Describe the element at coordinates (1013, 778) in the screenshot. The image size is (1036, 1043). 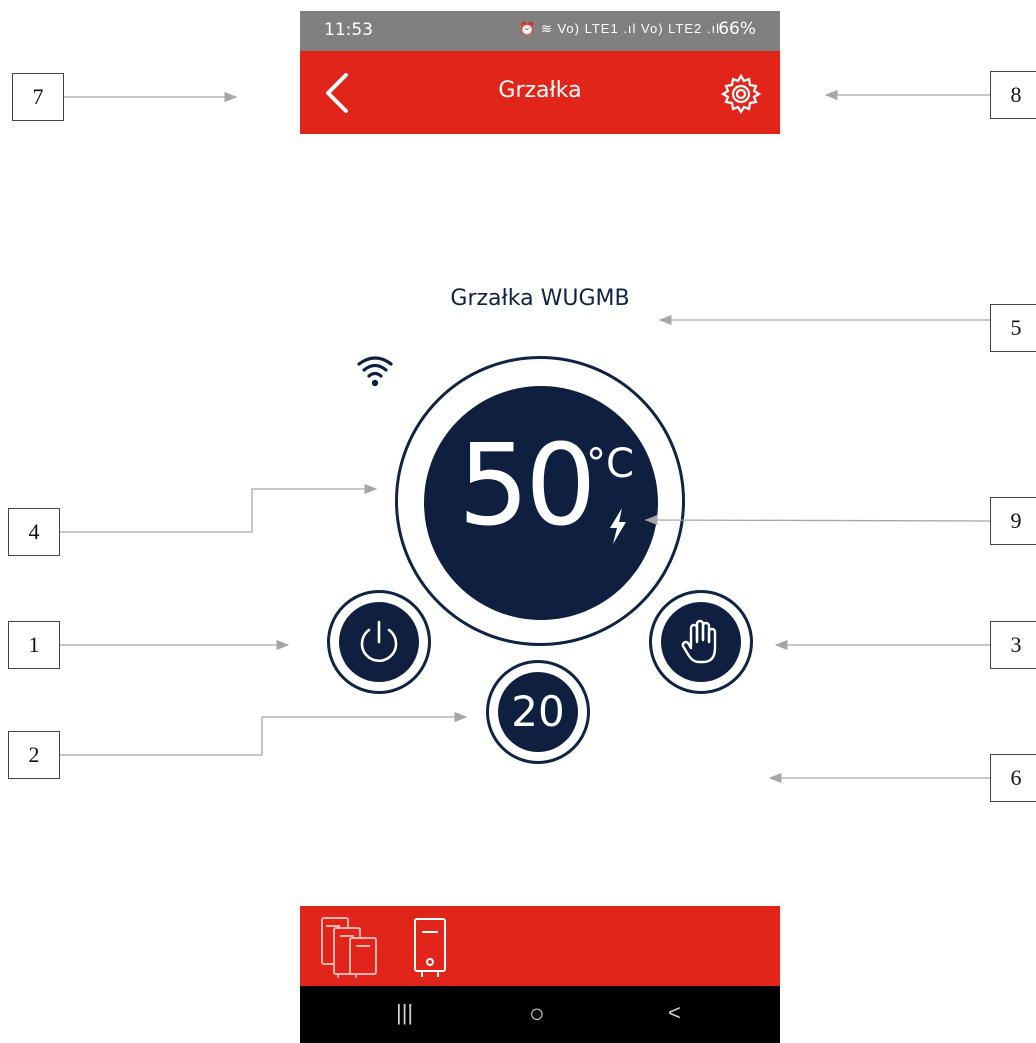
I see `callout-box: 6` at that location.